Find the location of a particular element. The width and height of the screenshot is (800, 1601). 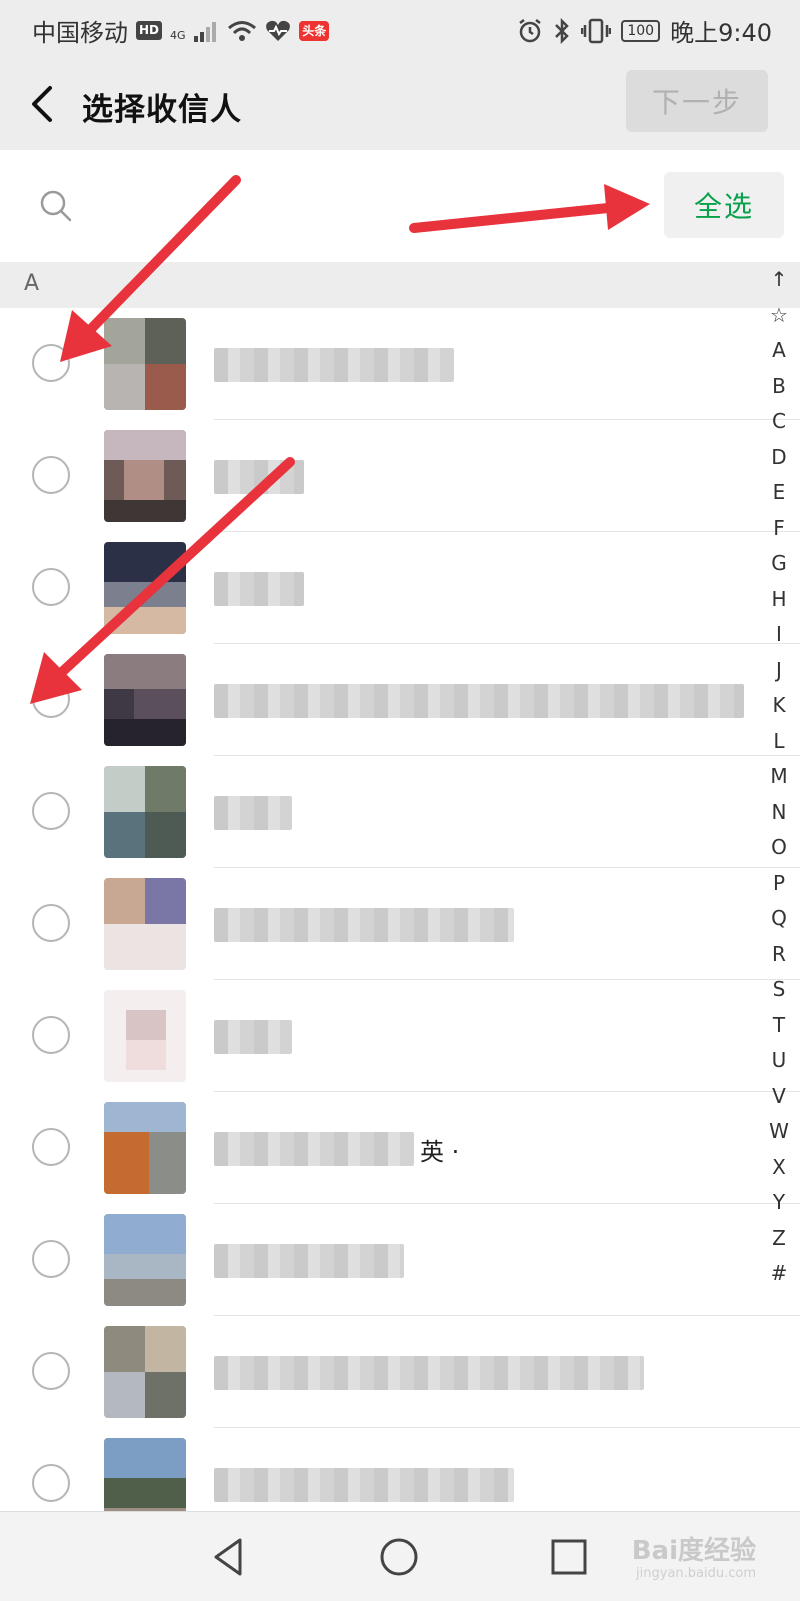

section-label: A is located at coordinates (32, 283).